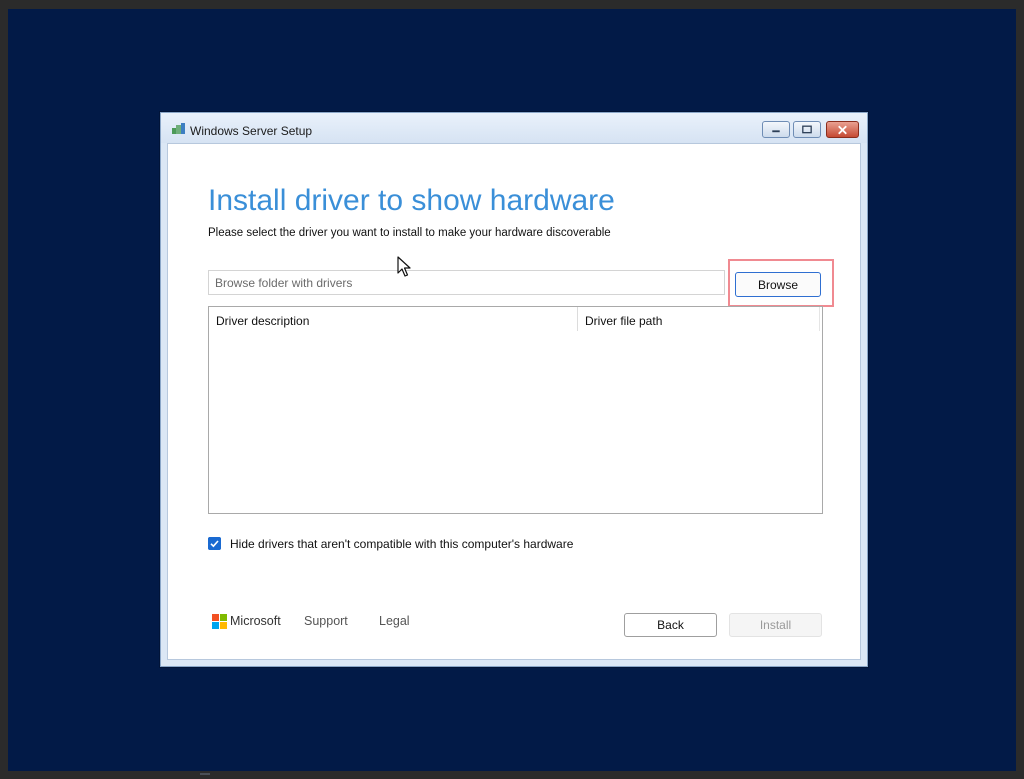  What do you see at coordinates (515, 422) in the screenshot?
I see `table-body` at bounding box center [515, 422].